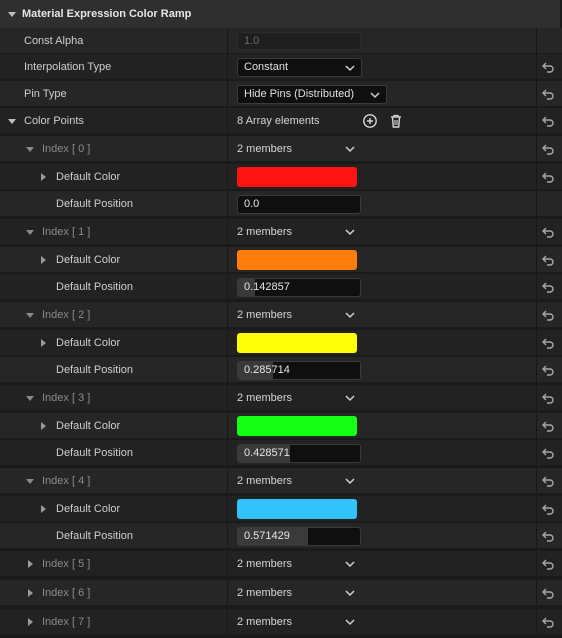 The image size is (562, 638). What do you see at coordinates (281, 41) in the screenshot?
I see `const-alpha-row: Const Alpha 1.0` at bounding box center [281, 41].